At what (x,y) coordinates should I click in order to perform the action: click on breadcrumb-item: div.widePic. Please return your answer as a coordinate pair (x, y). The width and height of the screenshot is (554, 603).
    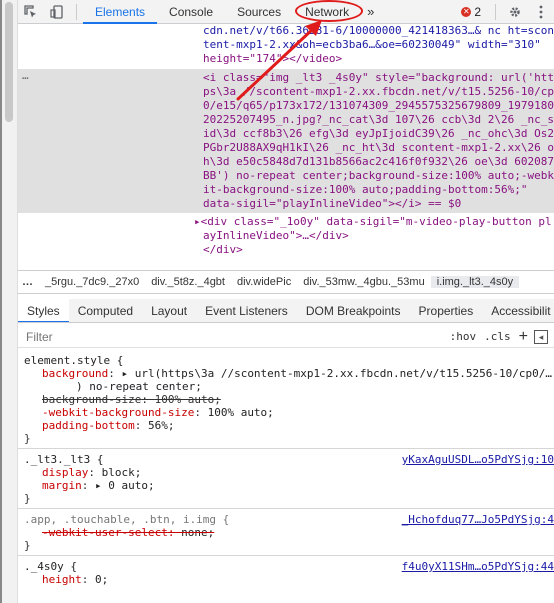
    Looking at the image, I should click on (264, 282).